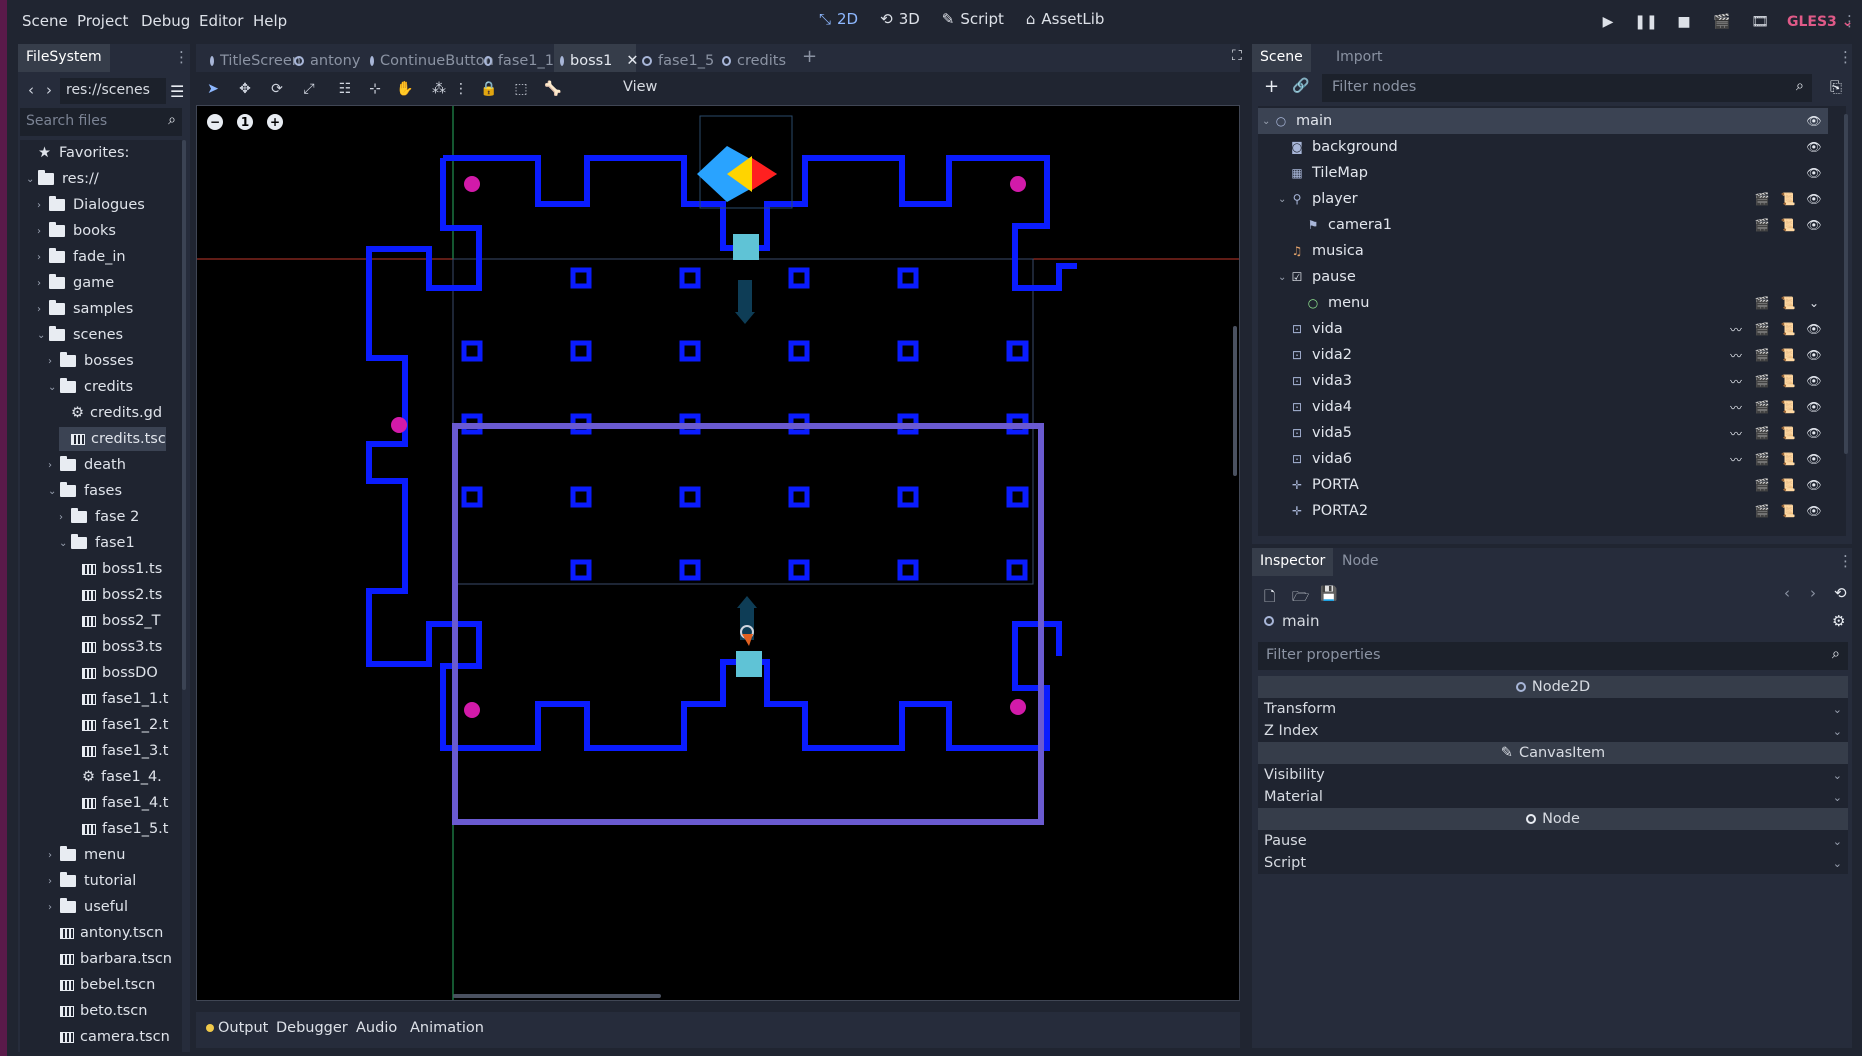 The image size is (1862, 1056). I want to click on fs-folder-item: › samples, so click(85, 309).